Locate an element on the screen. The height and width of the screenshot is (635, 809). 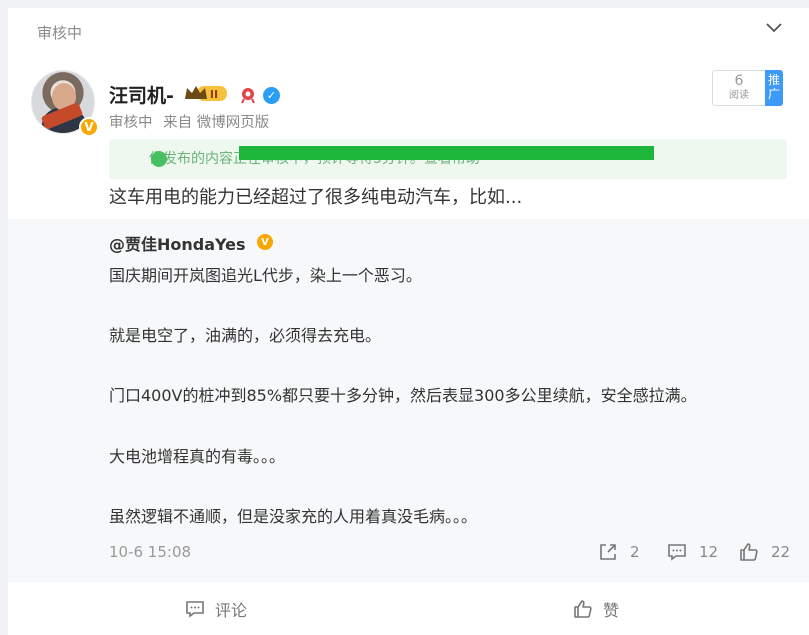
repost-share-stat: 2 is located at coordinates (619, 552).